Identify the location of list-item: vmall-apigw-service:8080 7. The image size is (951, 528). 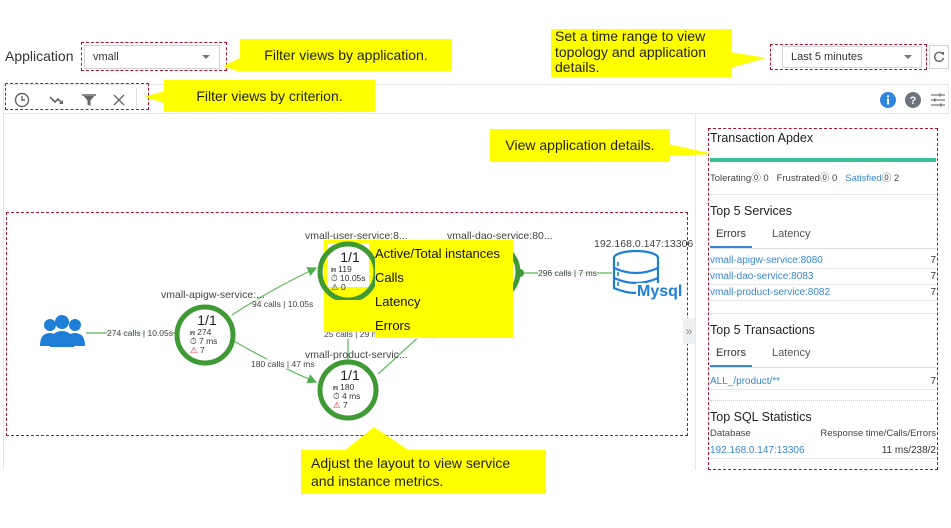
(823, 261).